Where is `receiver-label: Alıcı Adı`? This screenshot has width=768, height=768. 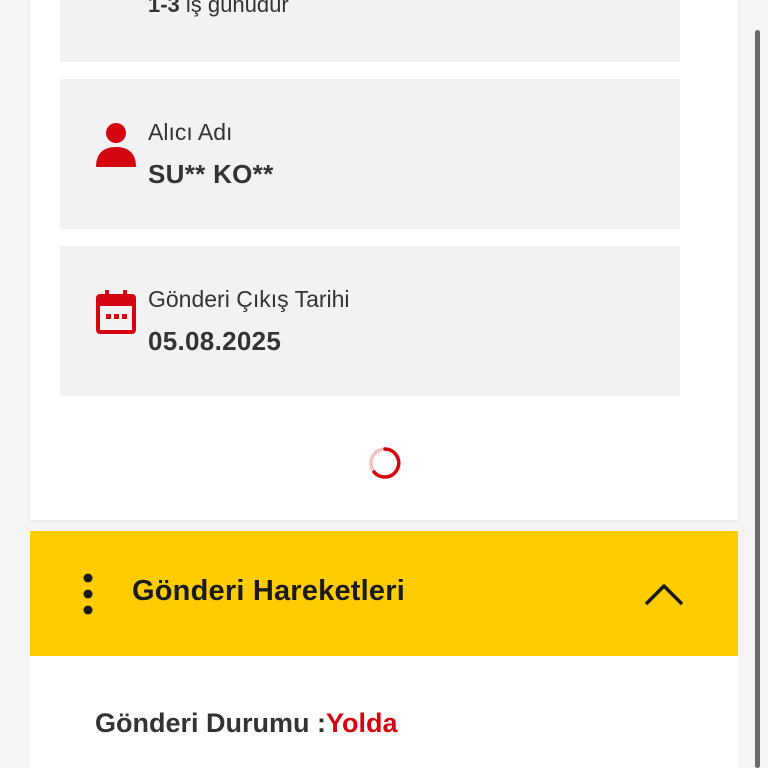 receiver-label: Alıcı Adı is located at coordinates (190, 132).